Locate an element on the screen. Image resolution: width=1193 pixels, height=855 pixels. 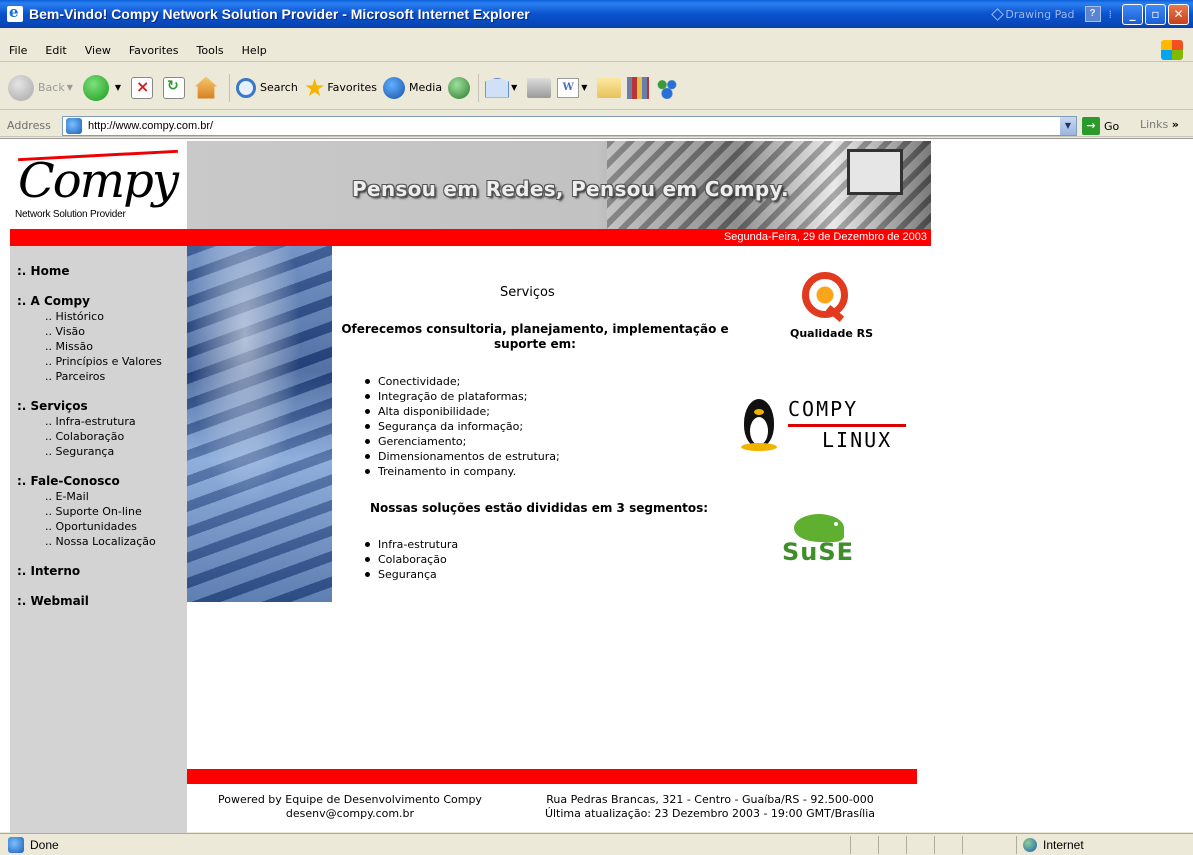
security-zone: Internet is located at coordinates (1050, 845).